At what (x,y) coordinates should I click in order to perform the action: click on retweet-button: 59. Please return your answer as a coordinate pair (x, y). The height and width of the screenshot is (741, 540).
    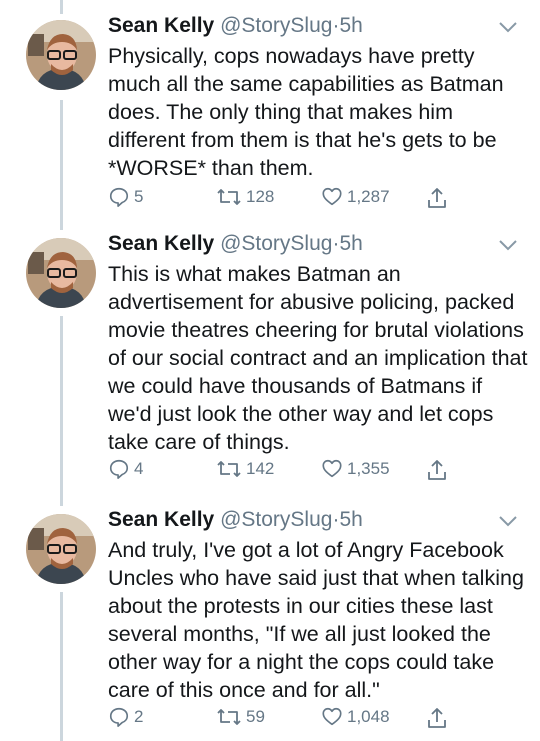
    Looking at the image, I should click on (240, 717).